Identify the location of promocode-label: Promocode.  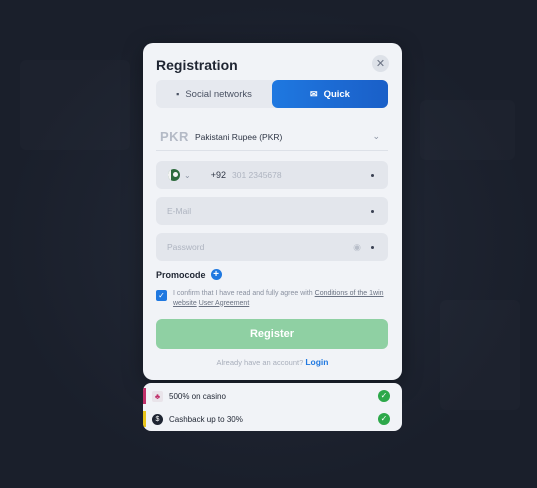
(181, 274).